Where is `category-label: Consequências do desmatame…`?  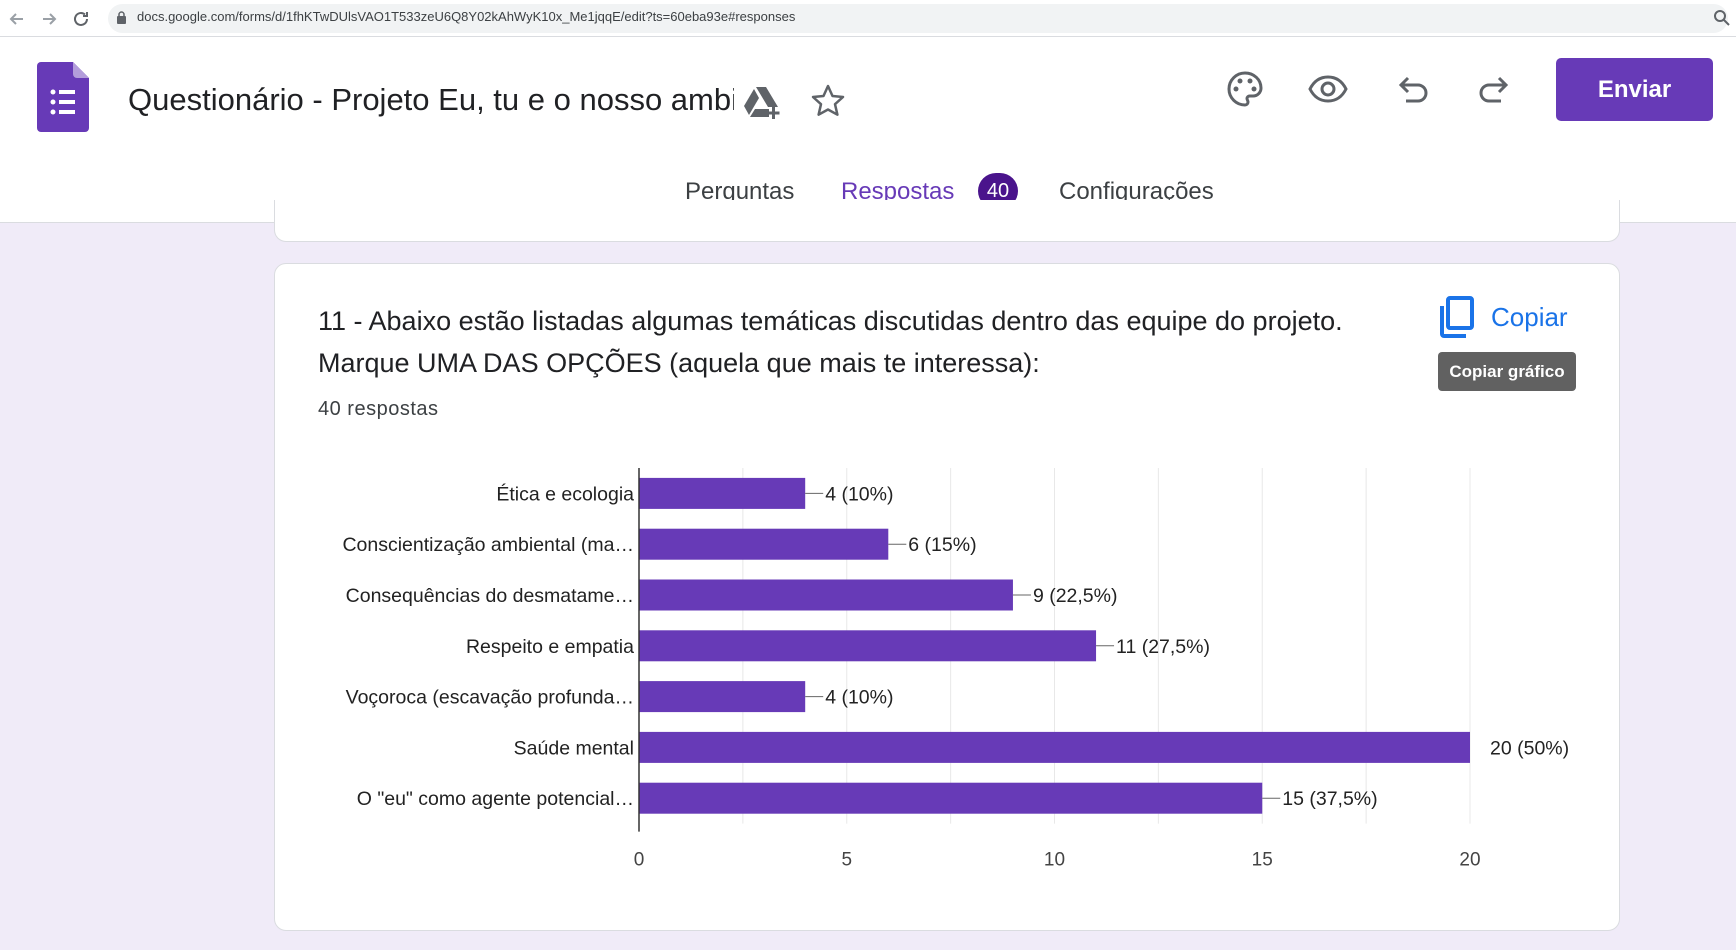
category-label: Consequências do desmatame… is located at coordinates (490, 596).